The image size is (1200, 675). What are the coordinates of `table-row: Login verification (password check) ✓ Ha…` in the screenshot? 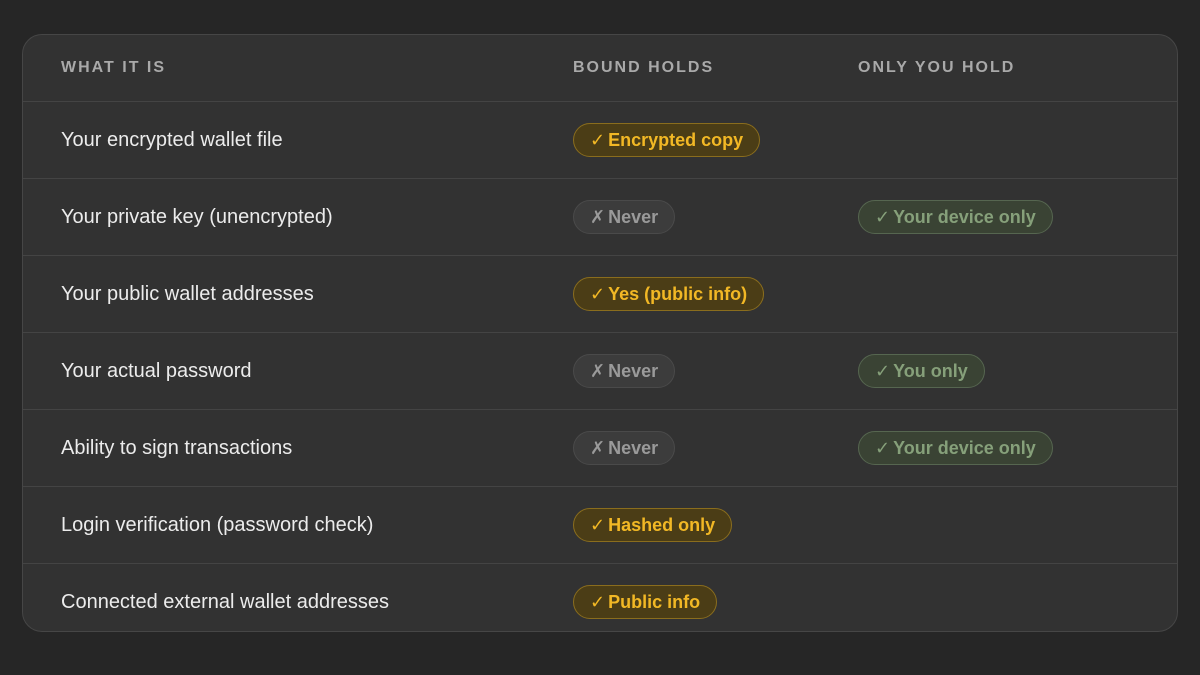 It's located at (600, 525).